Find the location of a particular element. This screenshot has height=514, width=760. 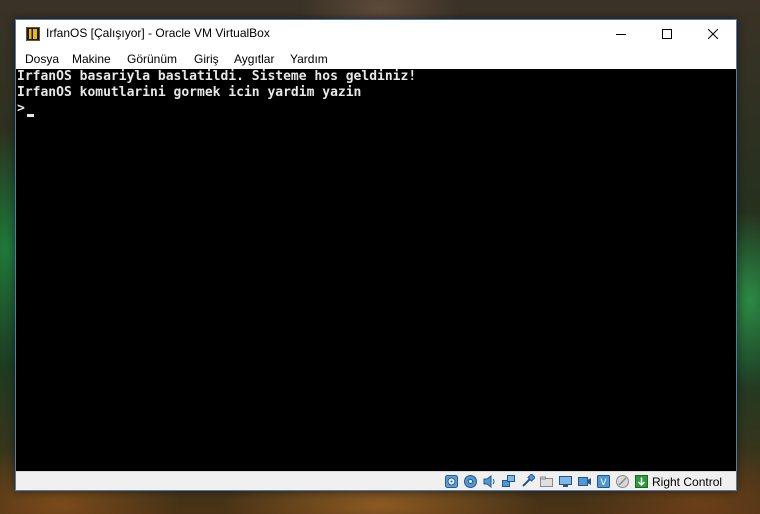

virtualbox-icon is located at coordinates (33, 34).